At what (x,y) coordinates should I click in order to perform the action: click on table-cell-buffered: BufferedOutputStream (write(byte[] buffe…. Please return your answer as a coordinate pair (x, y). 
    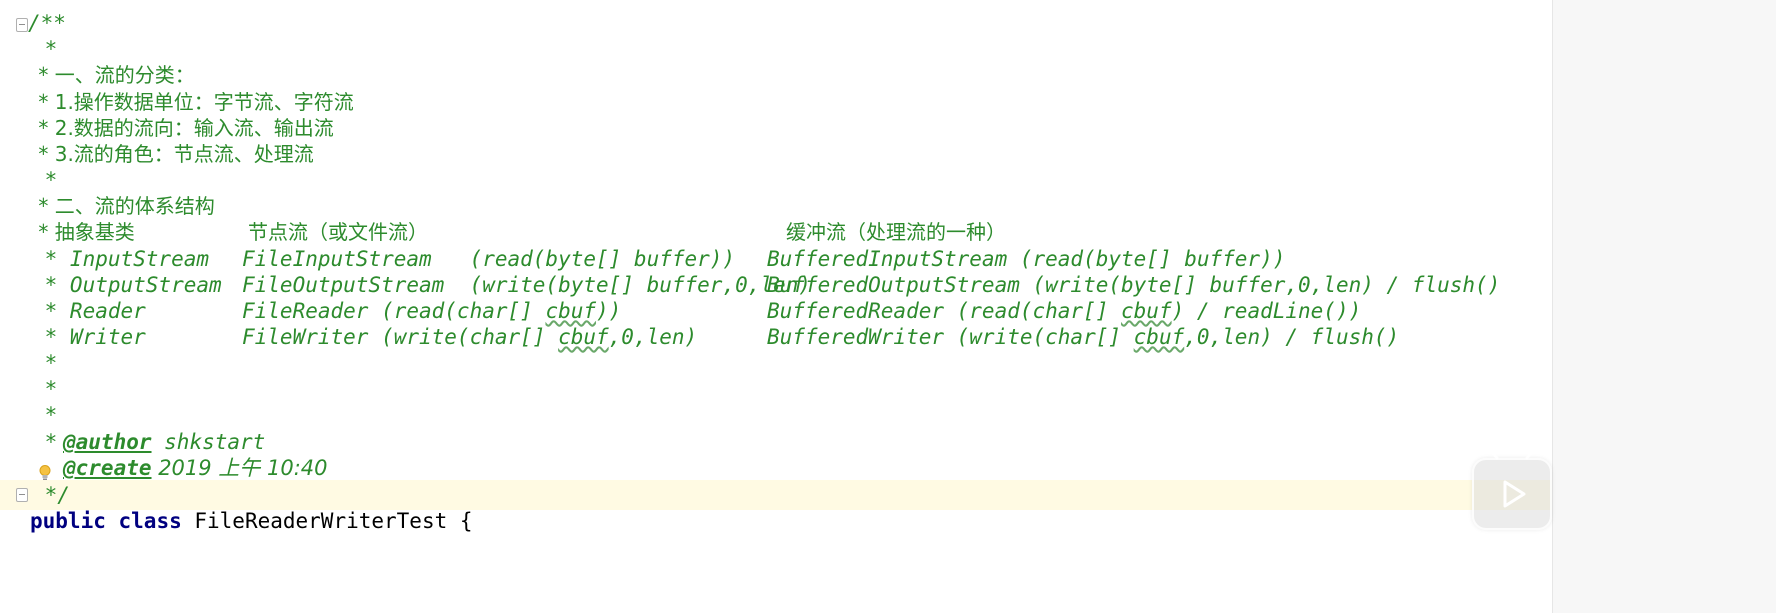
    Looking at the image, I should click on (1134, 285).